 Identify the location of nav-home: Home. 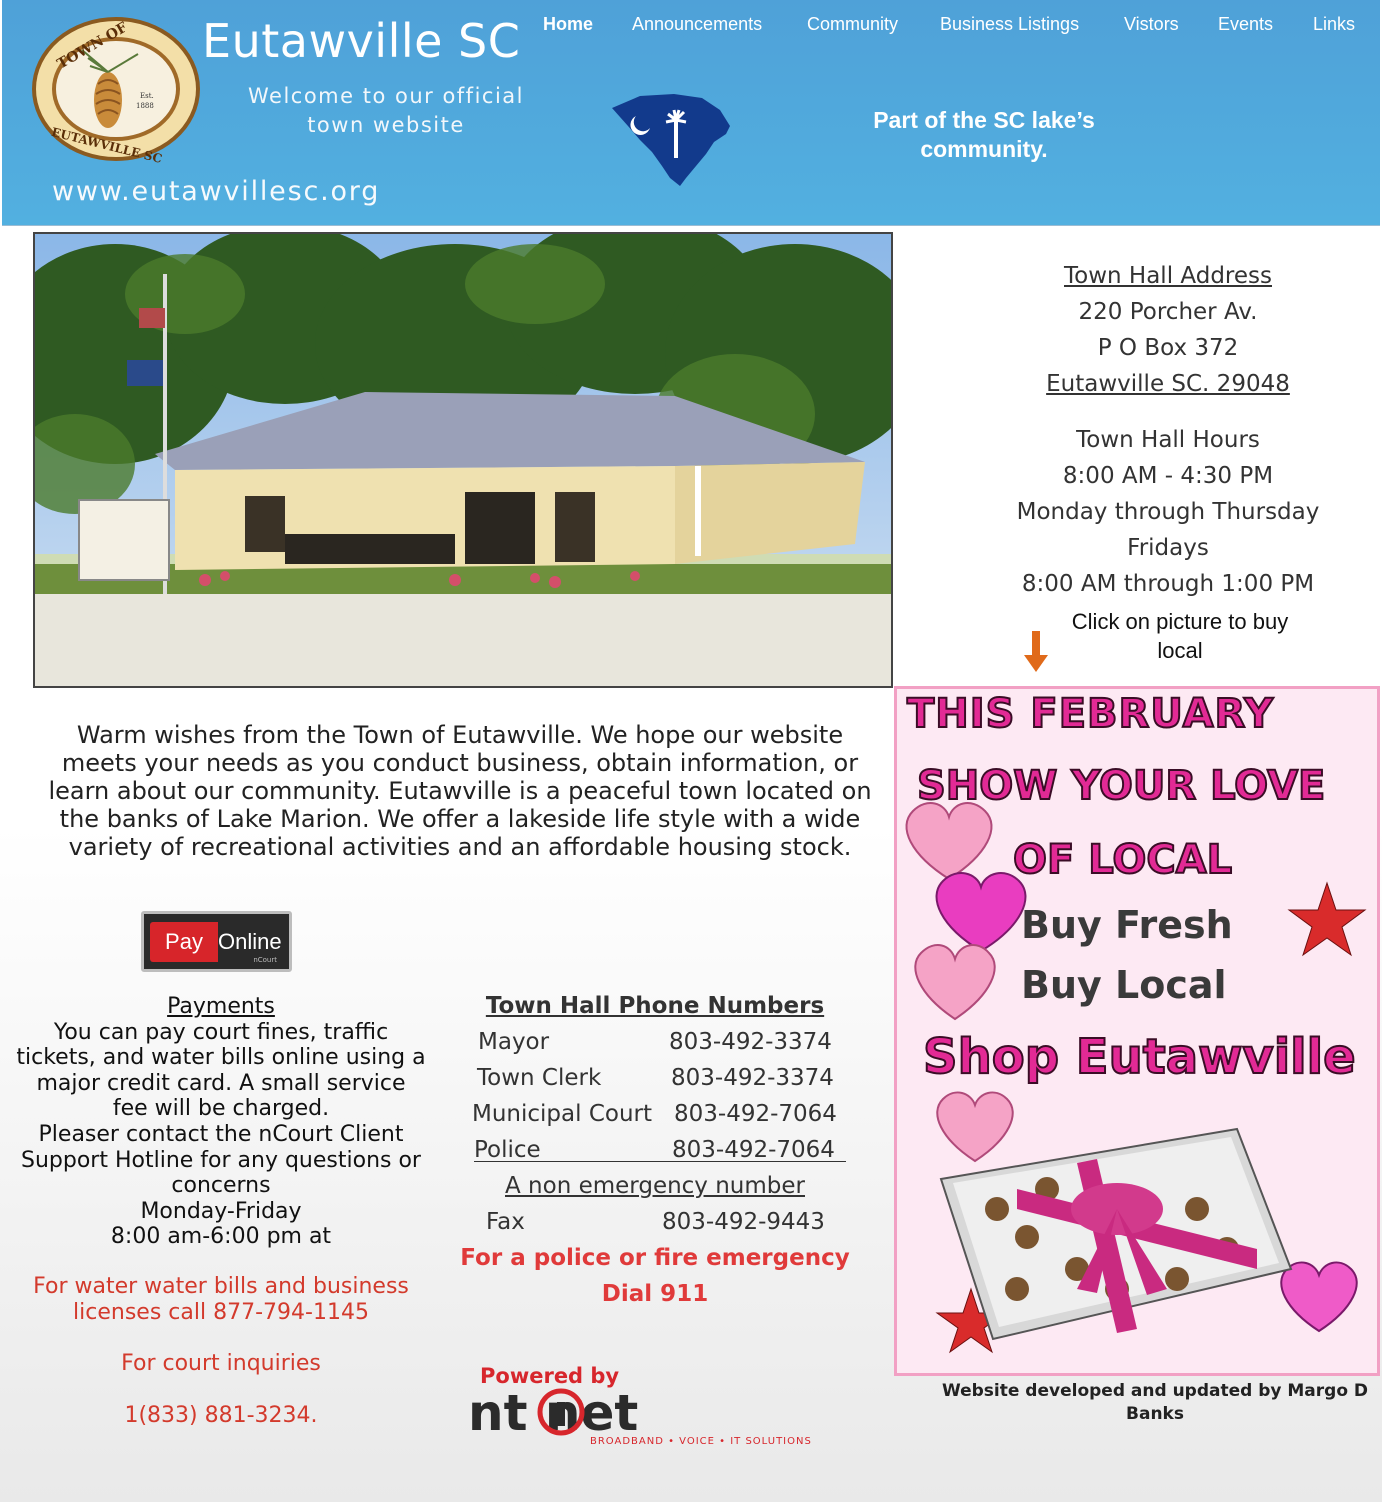
(568, 24).